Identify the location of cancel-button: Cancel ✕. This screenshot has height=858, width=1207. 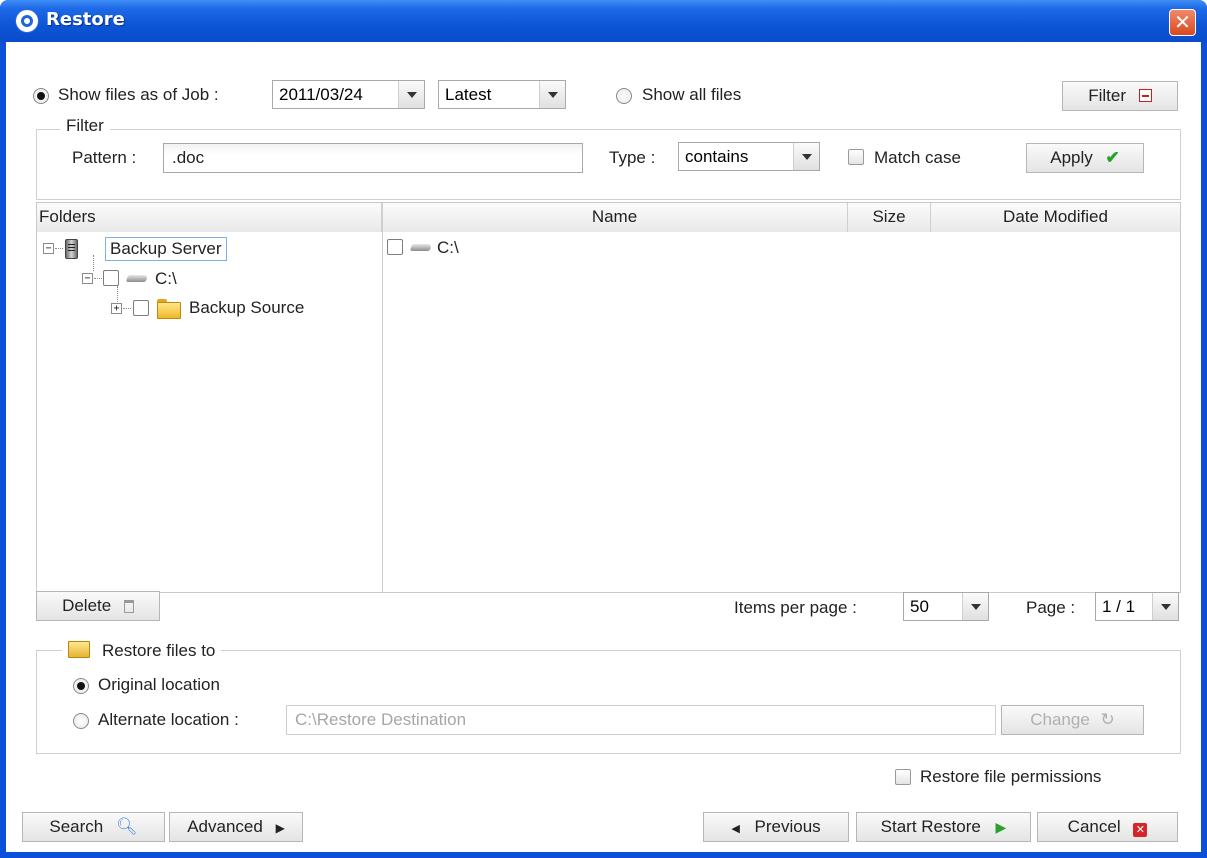
(1107, 827).